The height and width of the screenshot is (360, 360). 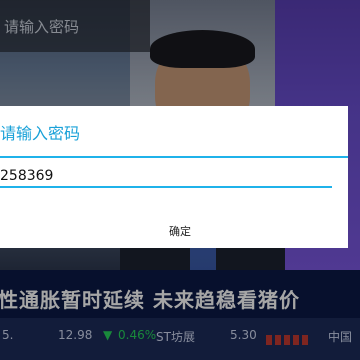 What do you see at coordinates (166, 187) in the screenshot?
I see `password-input-underline` at bounding box center [166, 187].